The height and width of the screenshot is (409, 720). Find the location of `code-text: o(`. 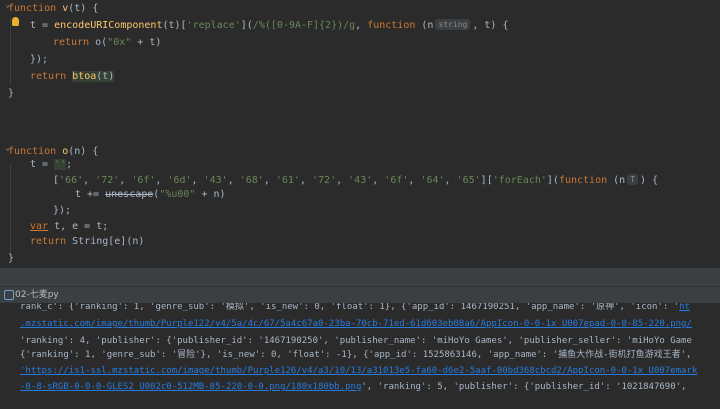

code-text: o( is located at coordinates (98, 42).